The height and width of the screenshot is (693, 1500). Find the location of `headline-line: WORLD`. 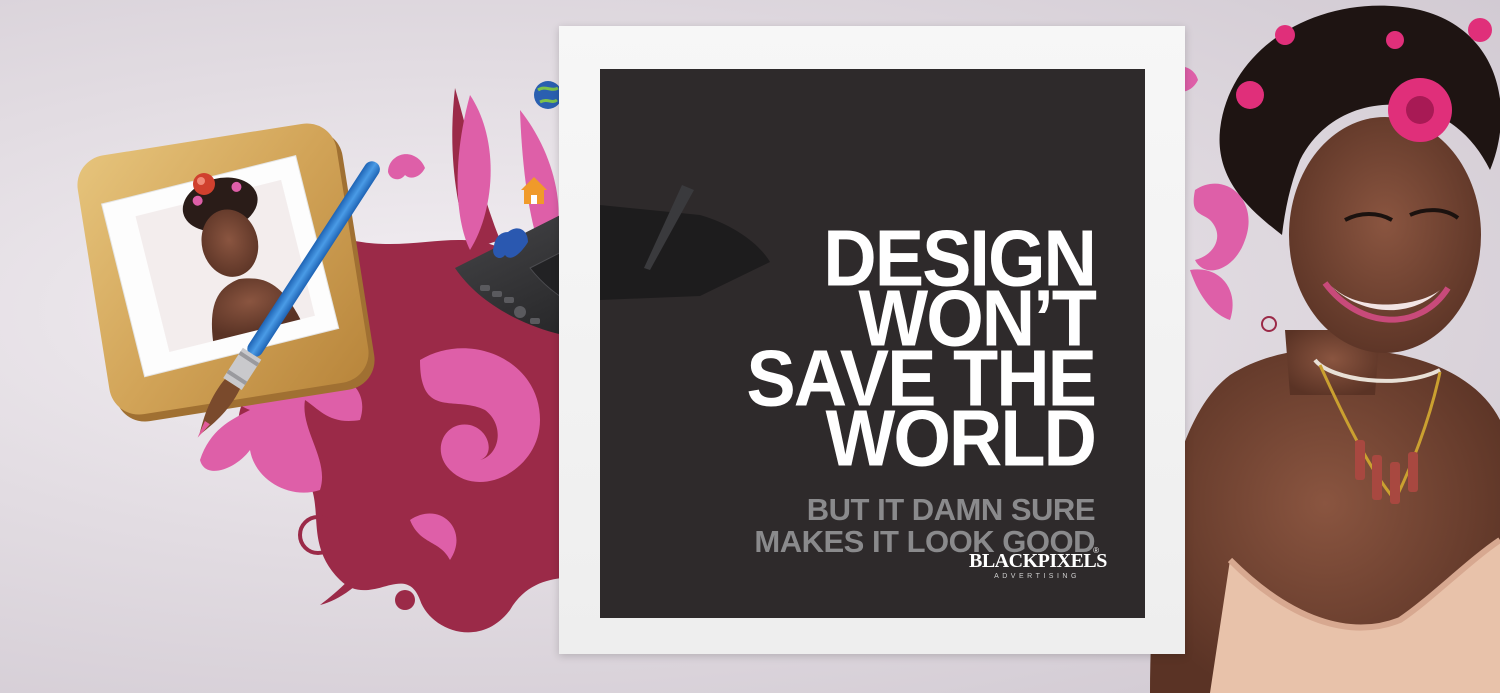

headline-line: WORLD is located at coordinates (961, 438).